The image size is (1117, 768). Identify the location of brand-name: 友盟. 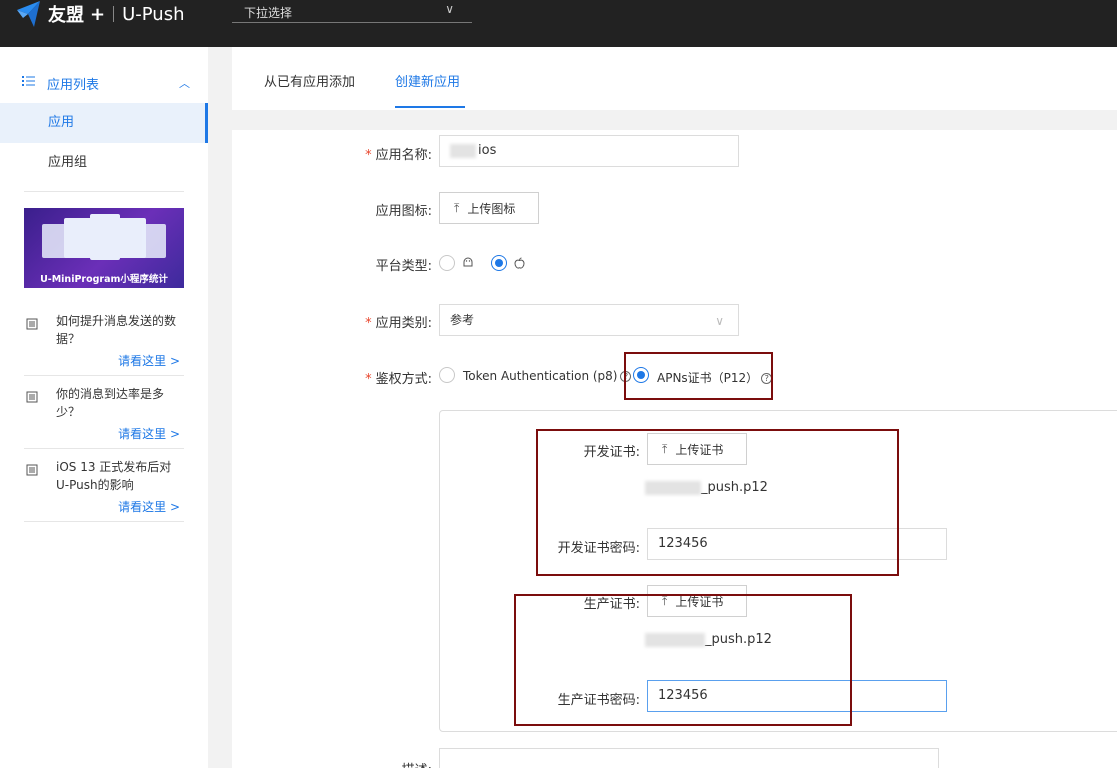
(66, 15).